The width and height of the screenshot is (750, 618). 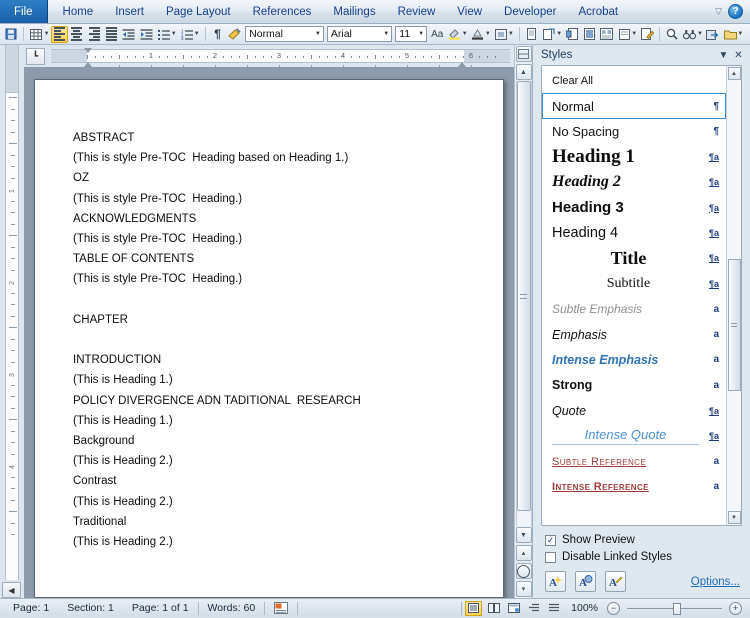 I want to click on find-dropdown-arrow: ▼, so click(x=700, y=34).